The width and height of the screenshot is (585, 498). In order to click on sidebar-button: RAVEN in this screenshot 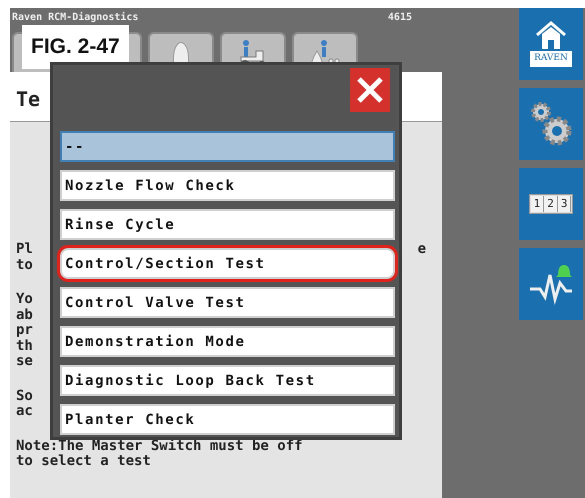, I will do `click(551, 44)`.